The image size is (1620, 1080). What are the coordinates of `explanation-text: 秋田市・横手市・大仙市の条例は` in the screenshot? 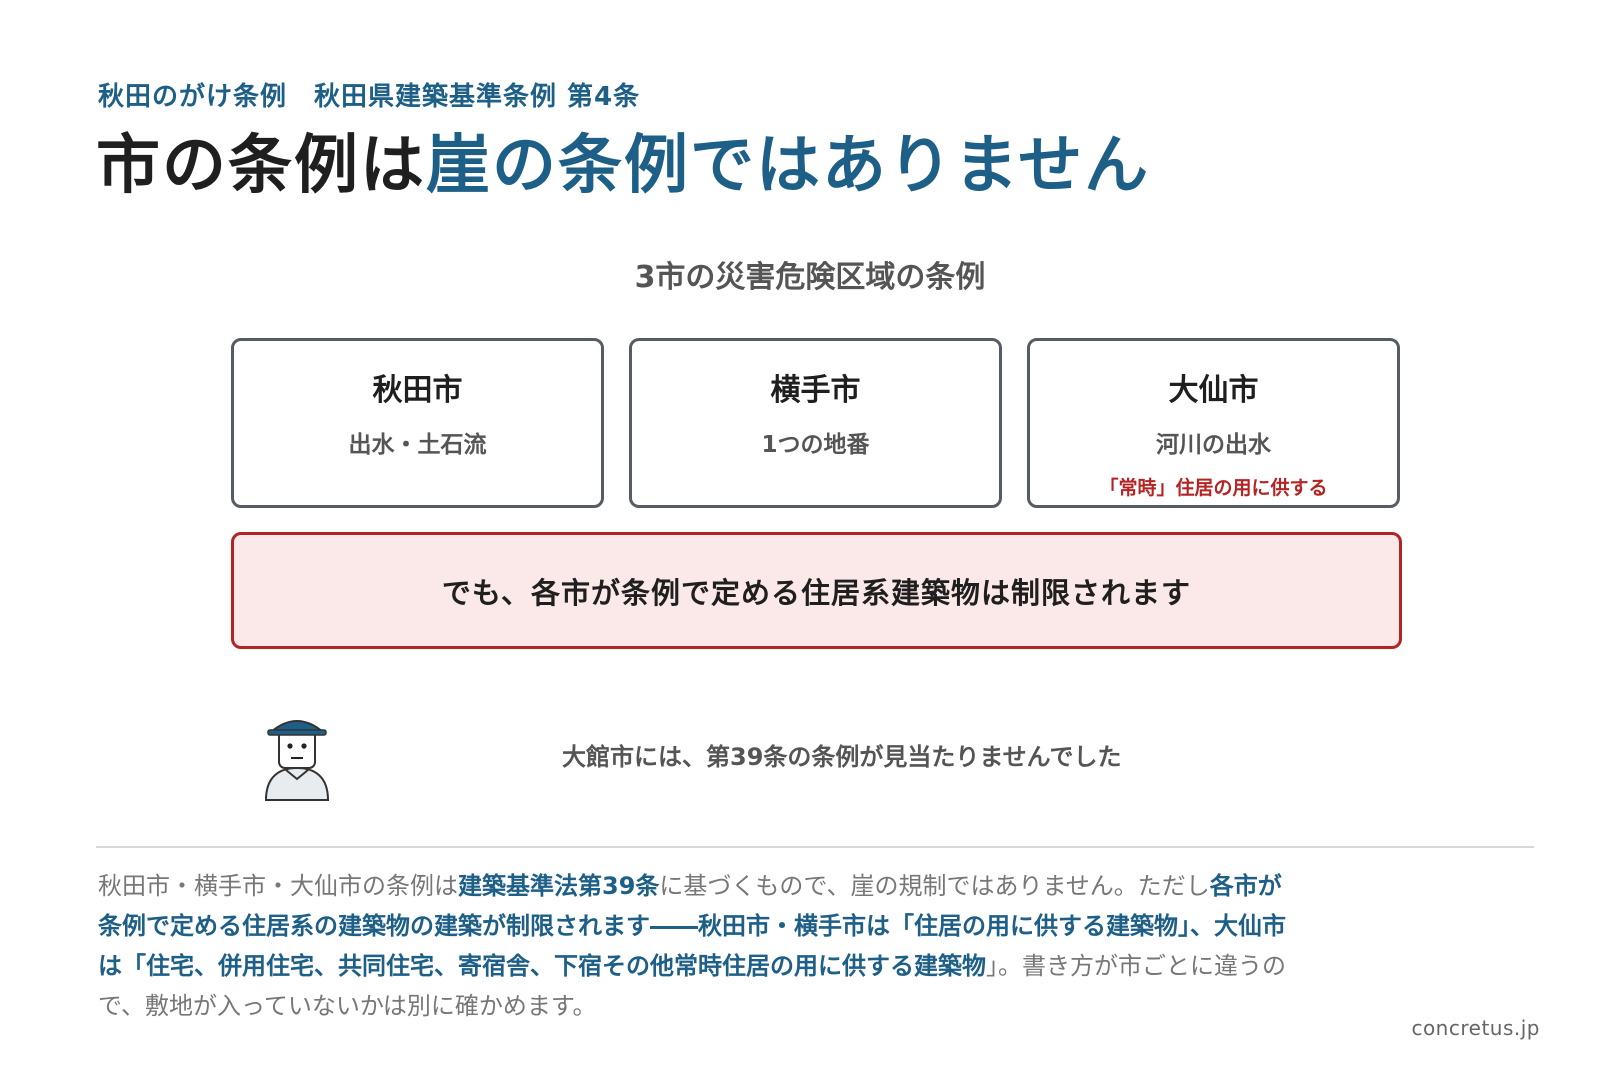 It's located at (278, 886).